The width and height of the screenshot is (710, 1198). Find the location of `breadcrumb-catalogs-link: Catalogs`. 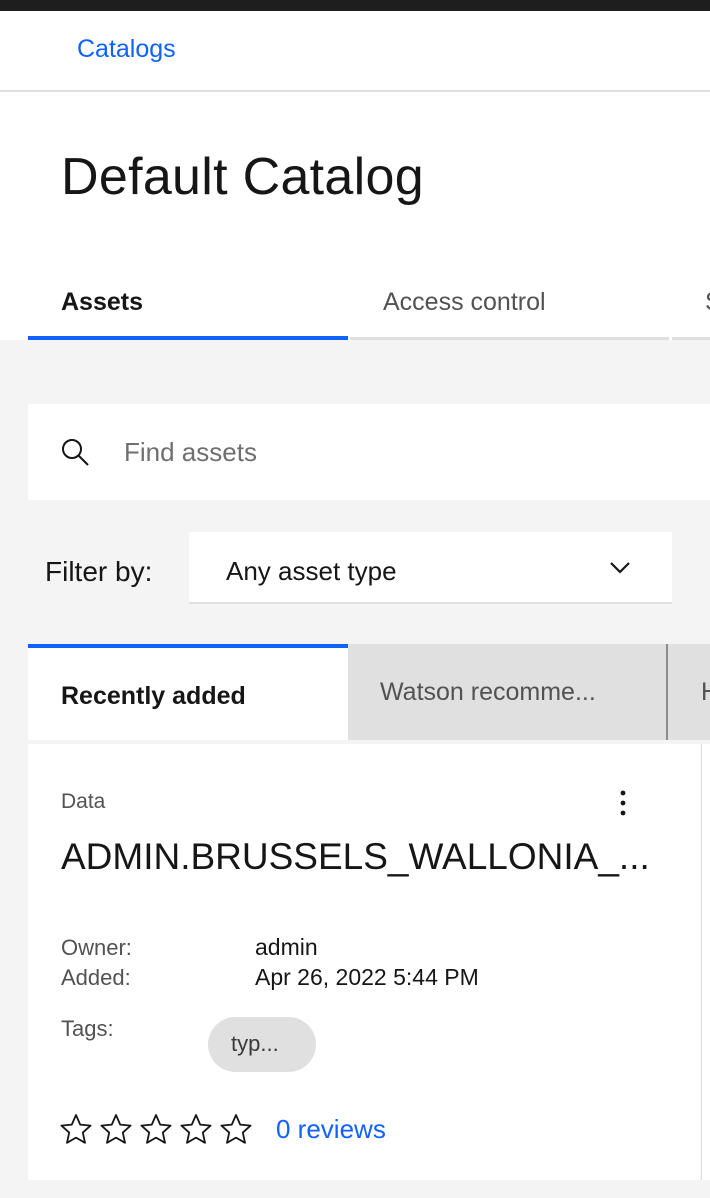

breadcrumb-catalogs-link: Catalogs is located at coordinates (126, 49).